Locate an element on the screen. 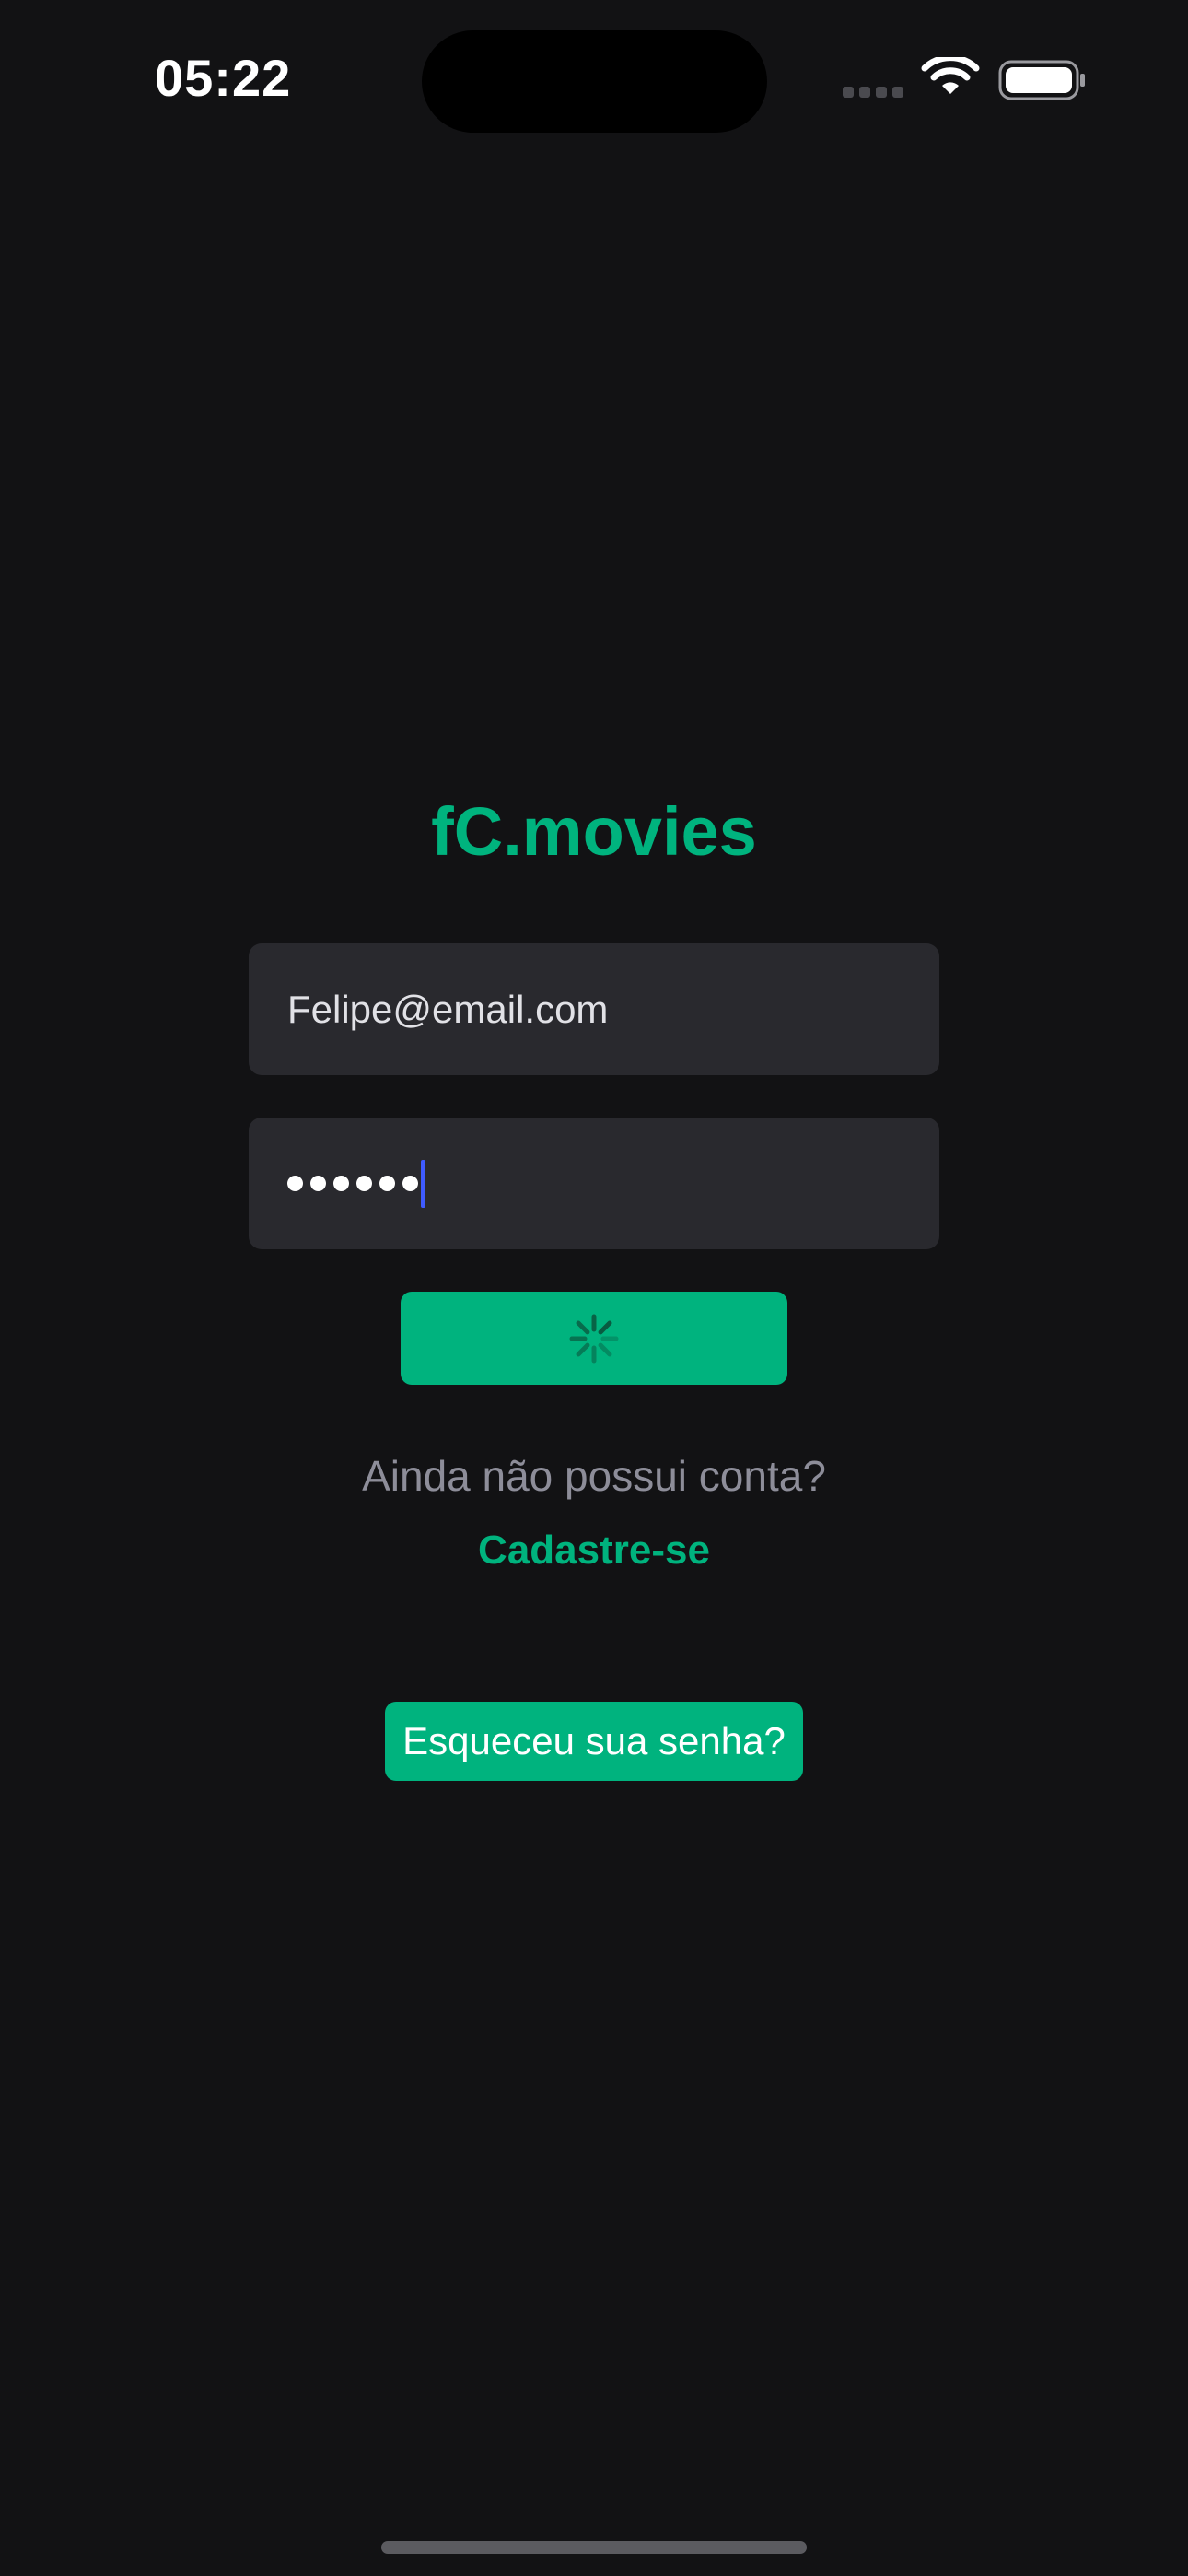 Image resolution: width=1188 pixels, height=2576 pixels. email-field-value: Felipe@email.com is located at coordinates (448, 1009).